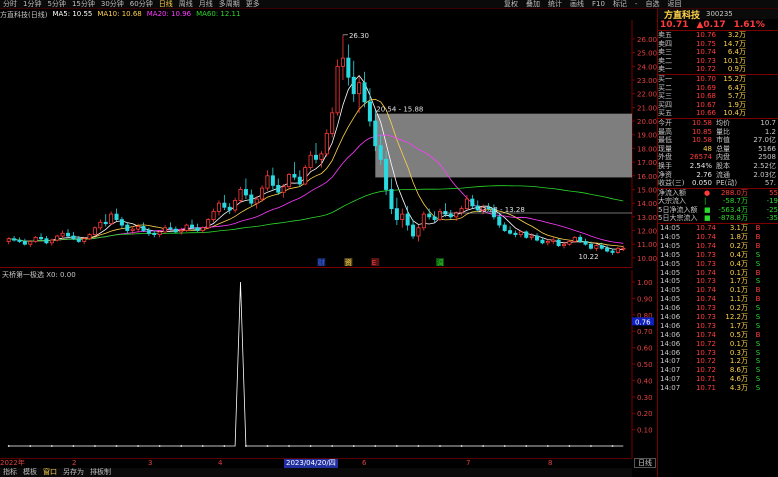 This screenshot has width=778, height=477. What do you see at coordinates (665, 52) in the screenshot?
I see `asks-label: 卖三` at bounding box center [665, 52].